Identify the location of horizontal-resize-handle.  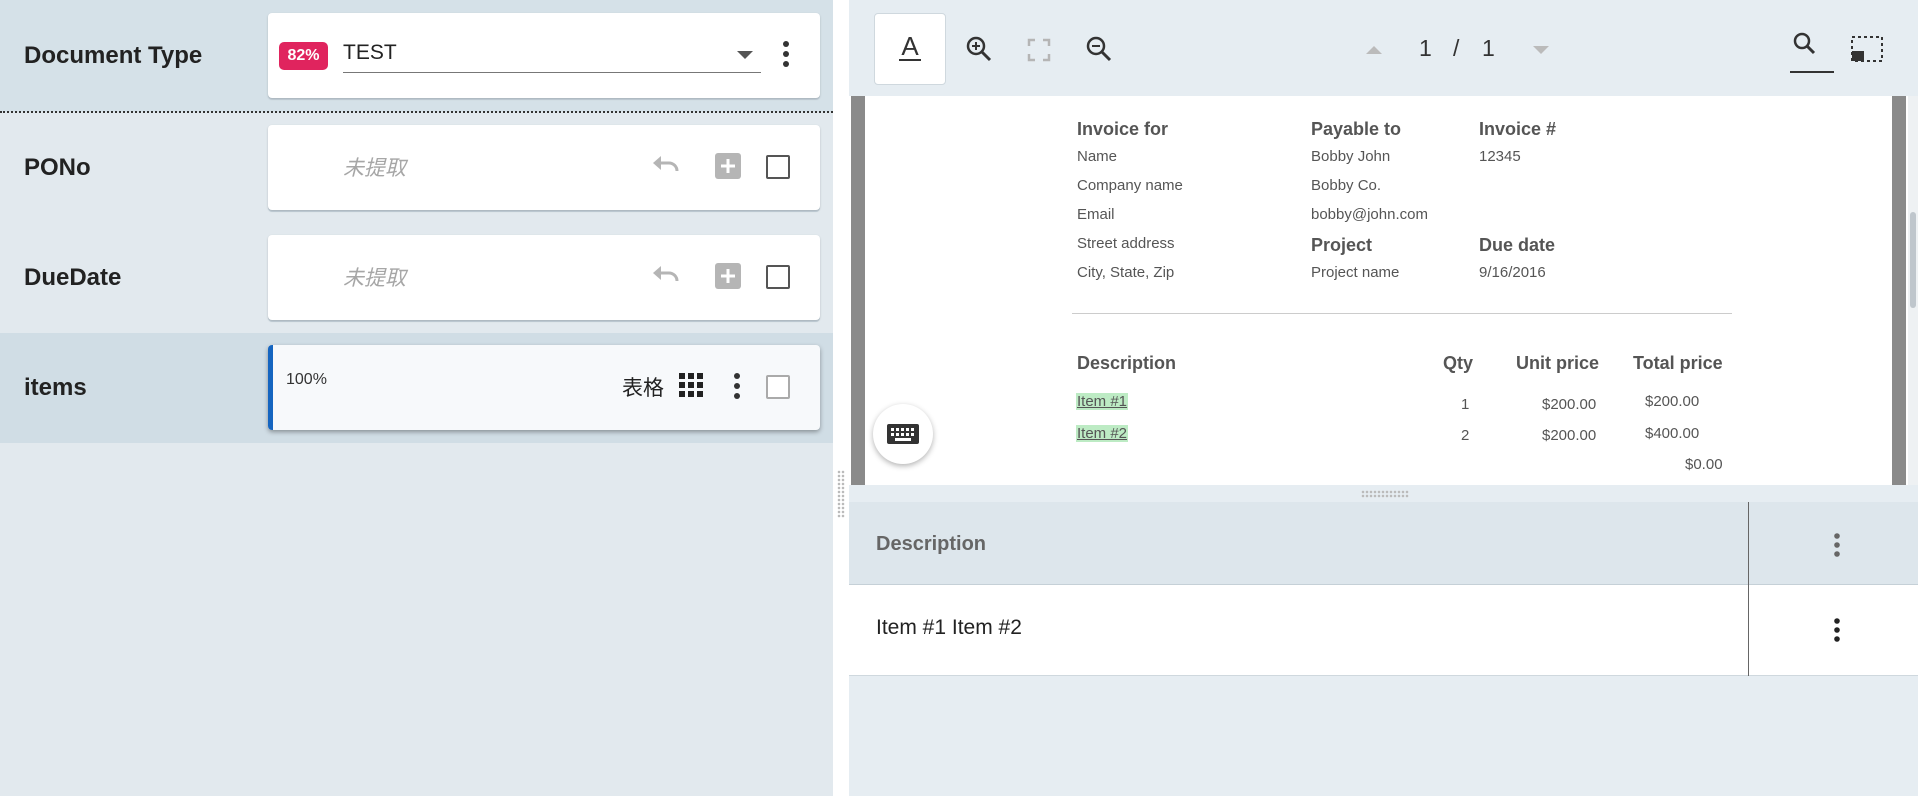
(1383, 493).